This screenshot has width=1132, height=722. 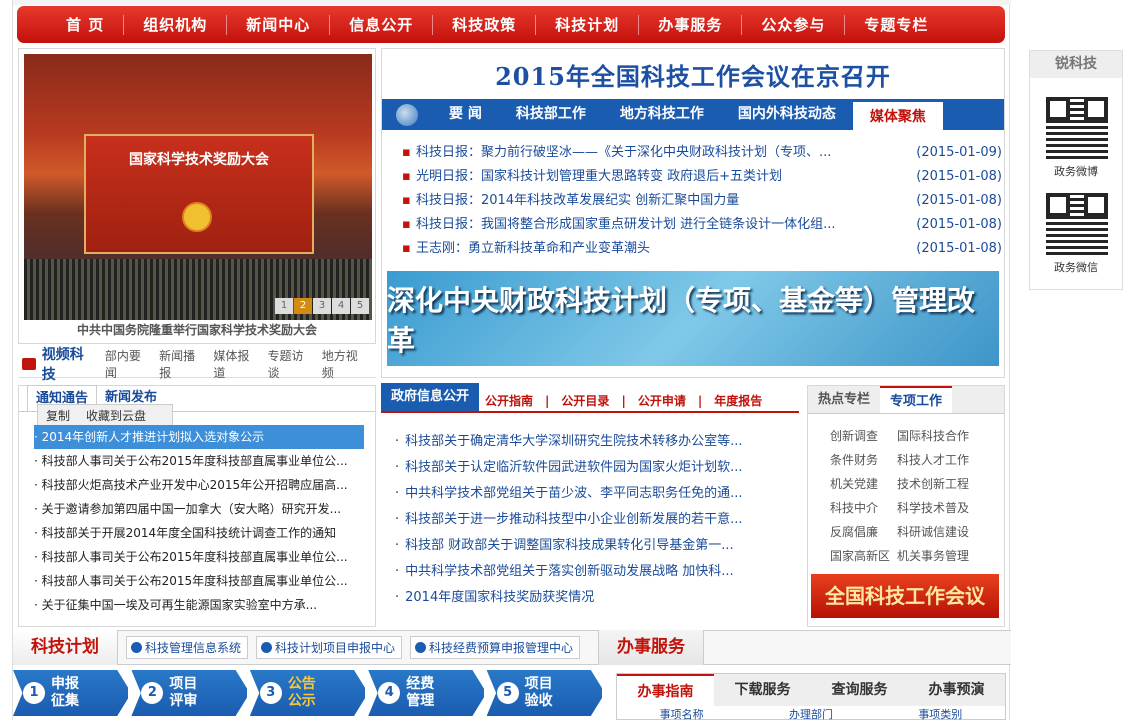 What do you see at coordinates (303, 306) in the screenshot?
I see `slider-dot-active: 2` at bounding box center [303, 306].